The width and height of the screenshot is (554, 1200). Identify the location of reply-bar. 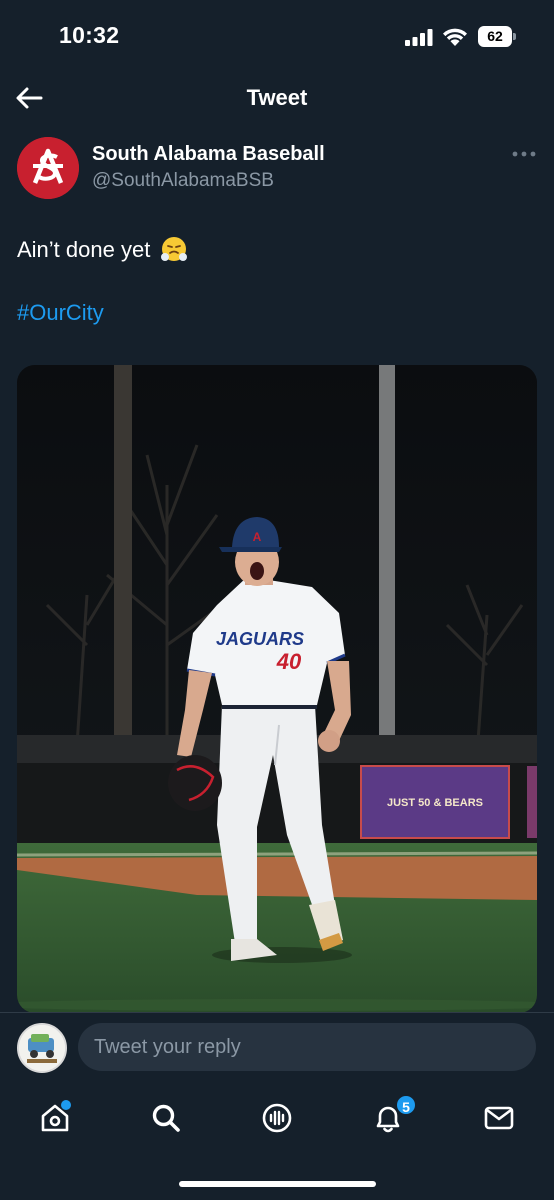
(277, 1048).